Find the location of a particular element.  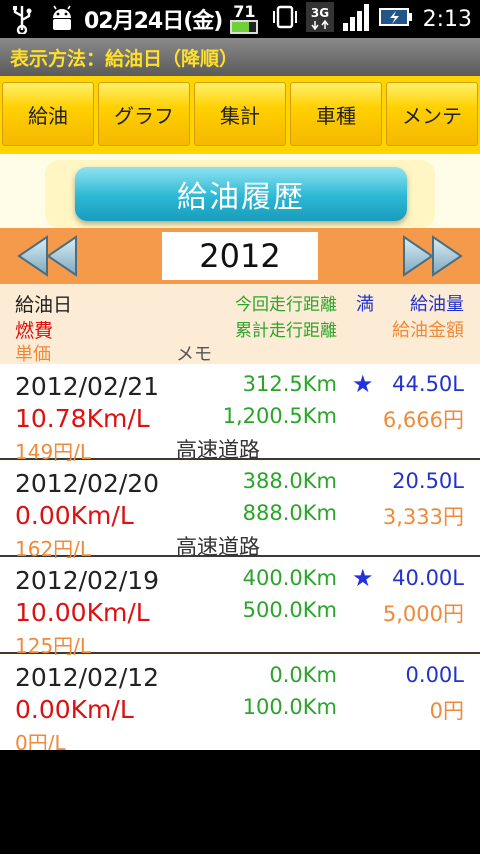

header-unit-price: 単価 is located at coordinates (33, 354).